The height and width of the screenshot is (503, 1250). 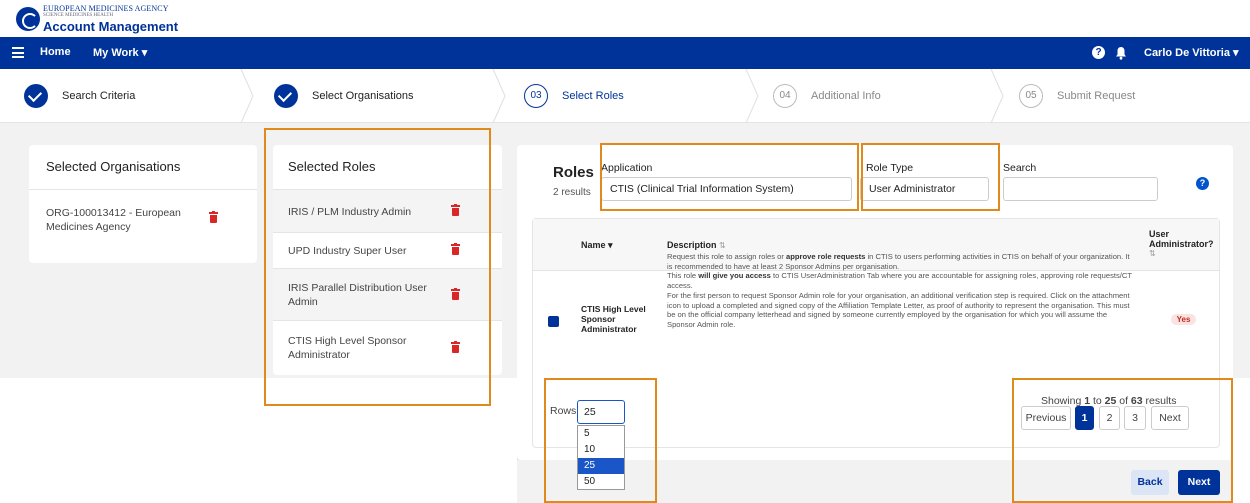 What do you see at coordinates (1096, 96) in the screenshot?
I see `step-label: Submit Request` at bounding box center [1096, 96].